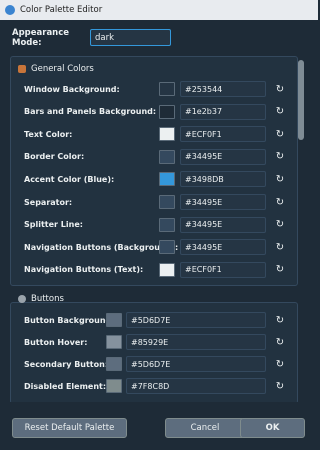 The image size is (320, 450). What do you see at coordinates (272, 428) in the screenshot?
I see `ok-button: OK` at bounding box center [272, 428].